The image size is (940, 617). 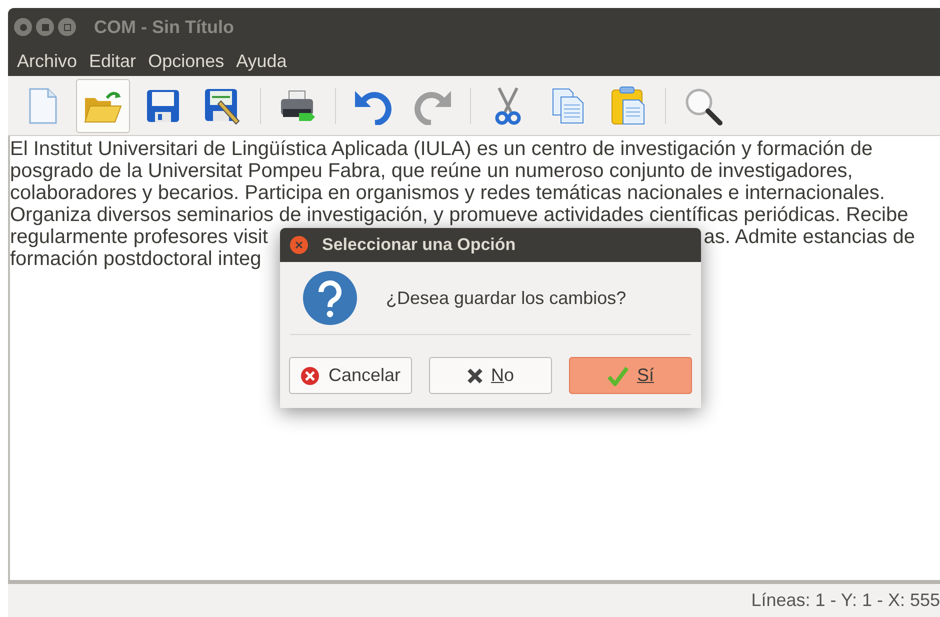 I want to click on text-line: Organiza diversos seminarios de investigación, y promueve actividades científicas periódicas. Recibe, so click(x=459, y=215).